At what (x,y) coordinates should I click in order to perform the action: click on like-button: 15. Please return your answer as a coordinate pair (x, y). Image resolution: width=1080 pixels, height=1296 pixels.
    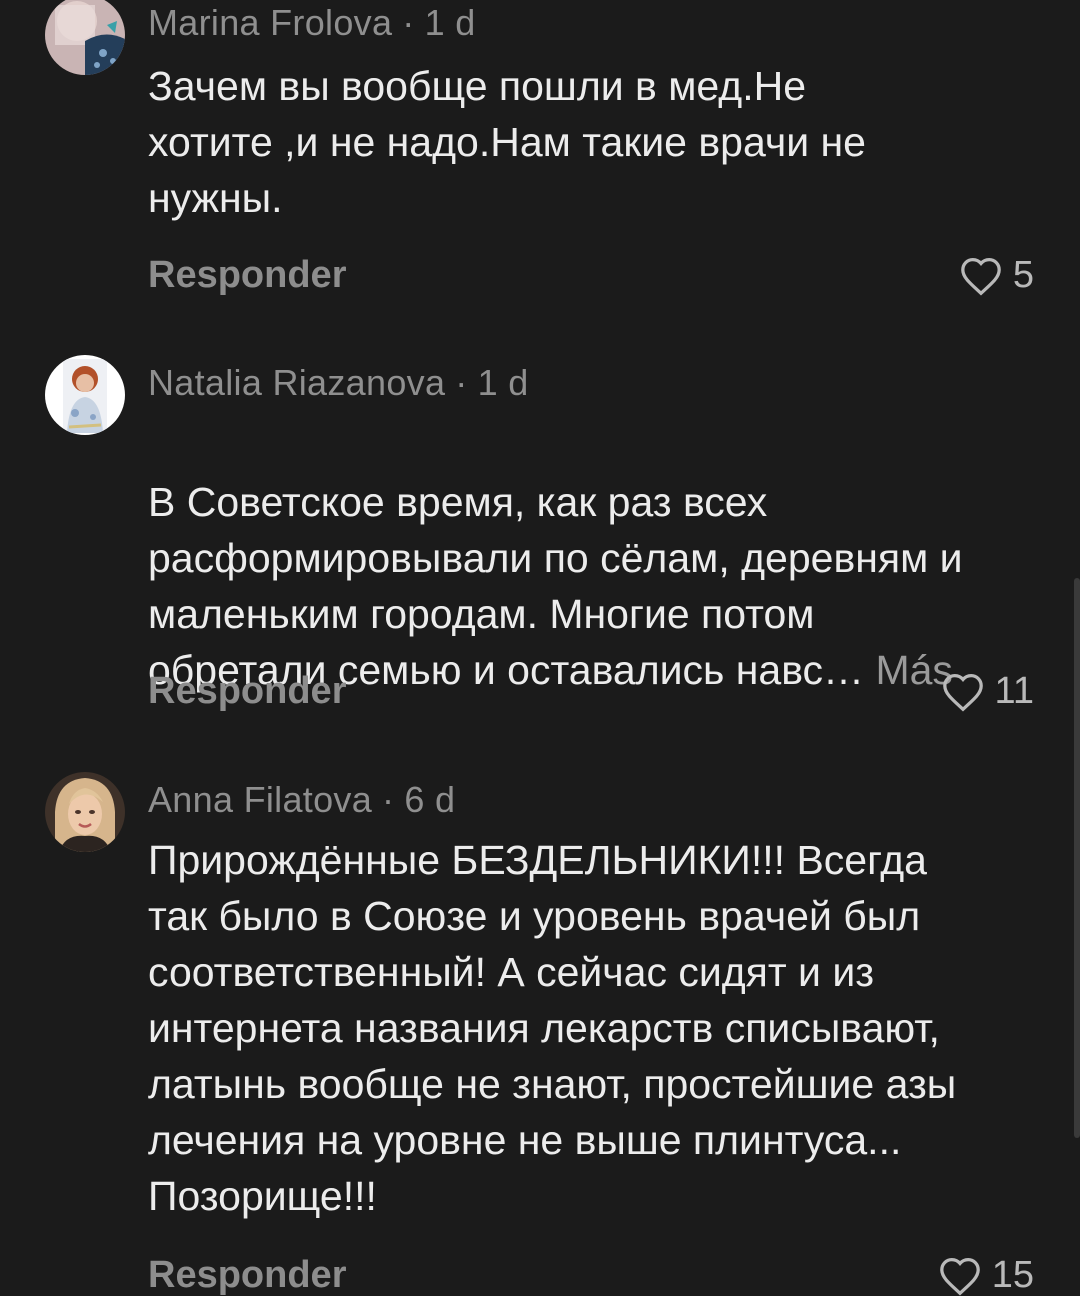
    Looking at the image, I should click on (986, 1275).